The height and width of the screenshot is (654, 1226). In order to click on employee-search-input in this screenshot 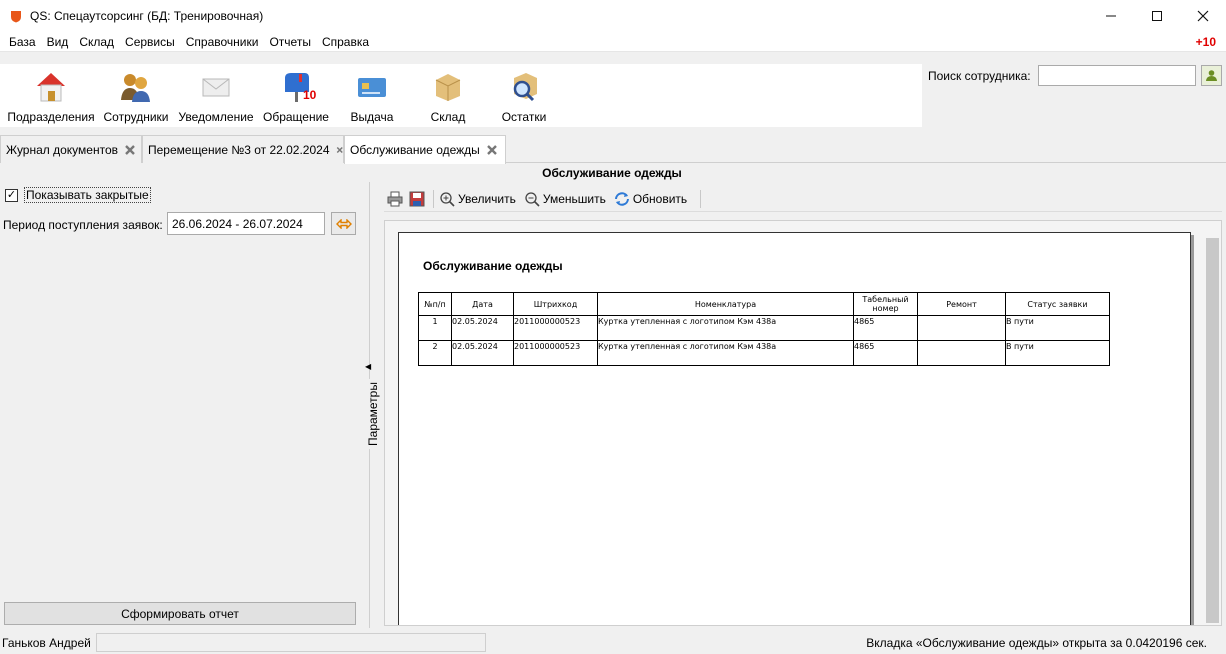, I will do `click(1117, 75)`.